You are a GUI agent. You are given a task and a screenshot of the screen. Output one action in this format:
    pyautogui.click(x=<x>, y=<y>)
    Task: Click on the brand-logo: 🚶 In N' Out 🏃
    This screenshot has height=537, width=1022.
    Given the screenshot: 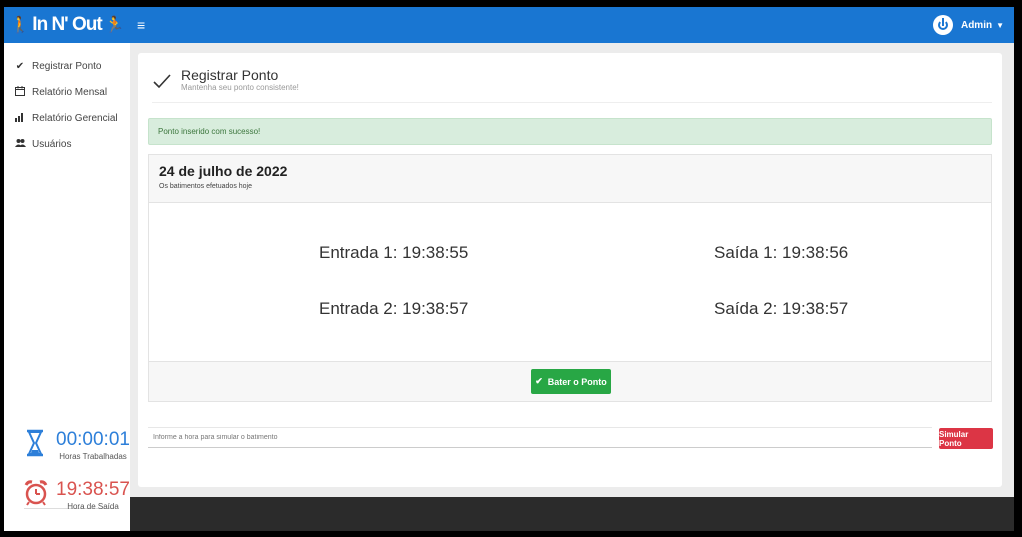 What is the action you would take?
    pyautogui.click(x=67, y=25)
    